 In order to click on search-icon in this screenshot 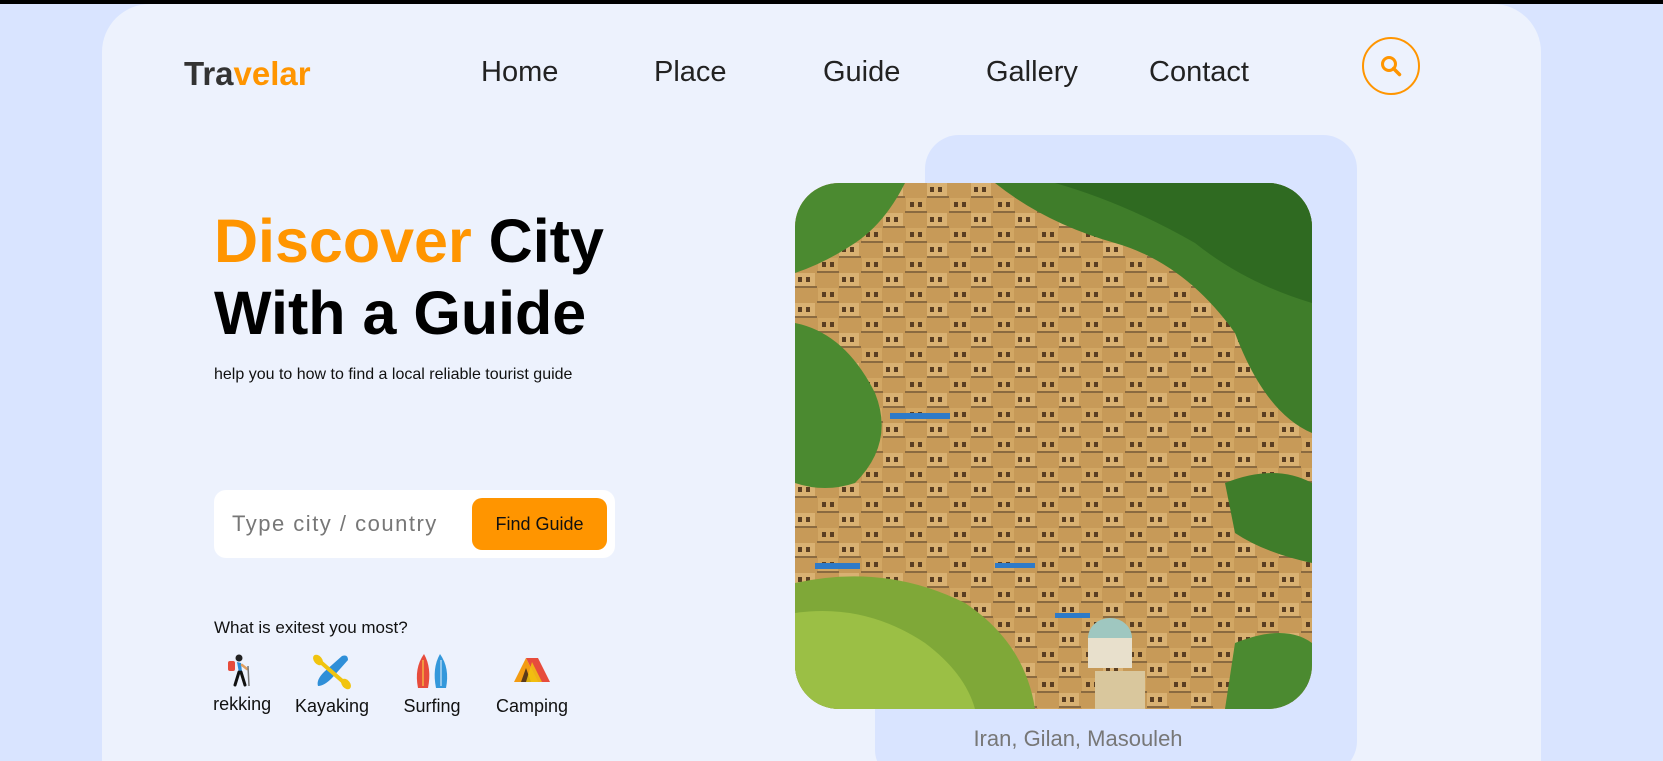, I will do `click(1391, 66)`.